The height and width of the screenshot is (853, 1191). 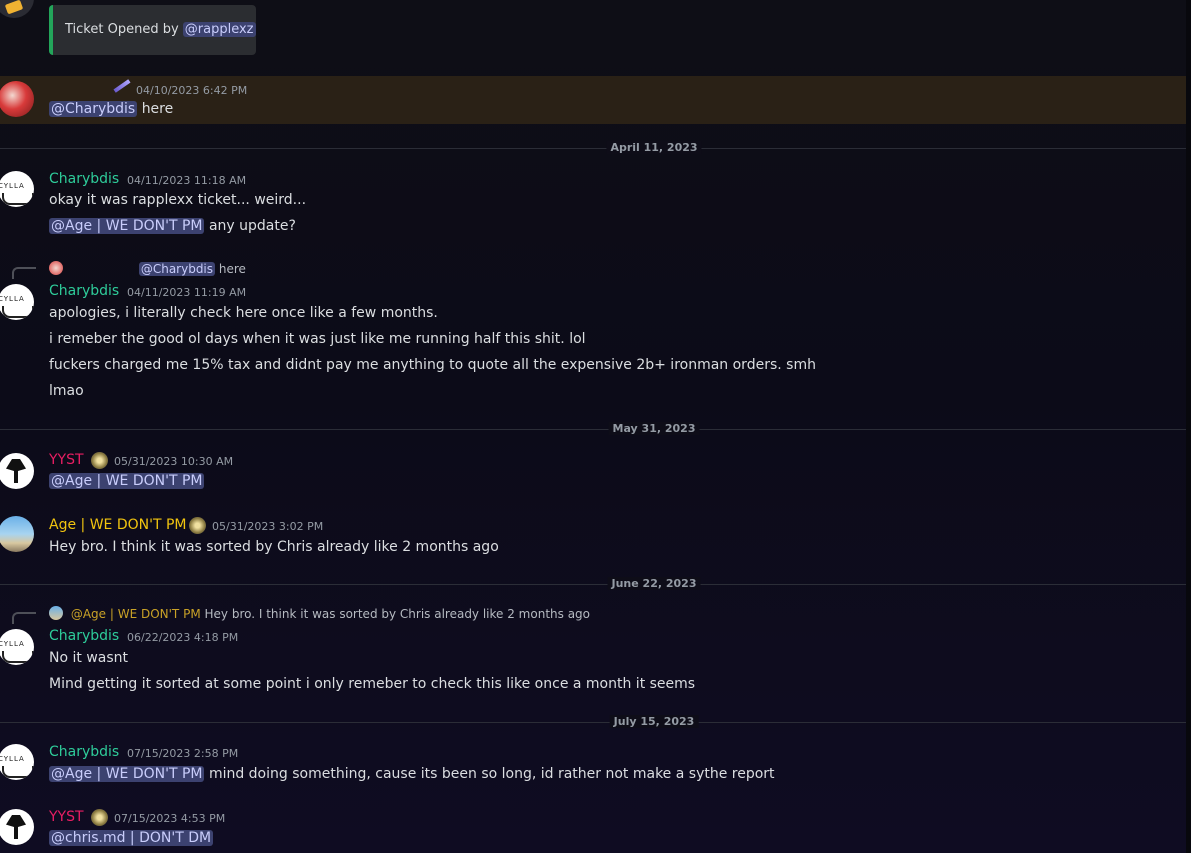 What do you see at coordinates (252, 226) in the screenshot?
I see `message-text: any update?` at bounding box center [252, 226].